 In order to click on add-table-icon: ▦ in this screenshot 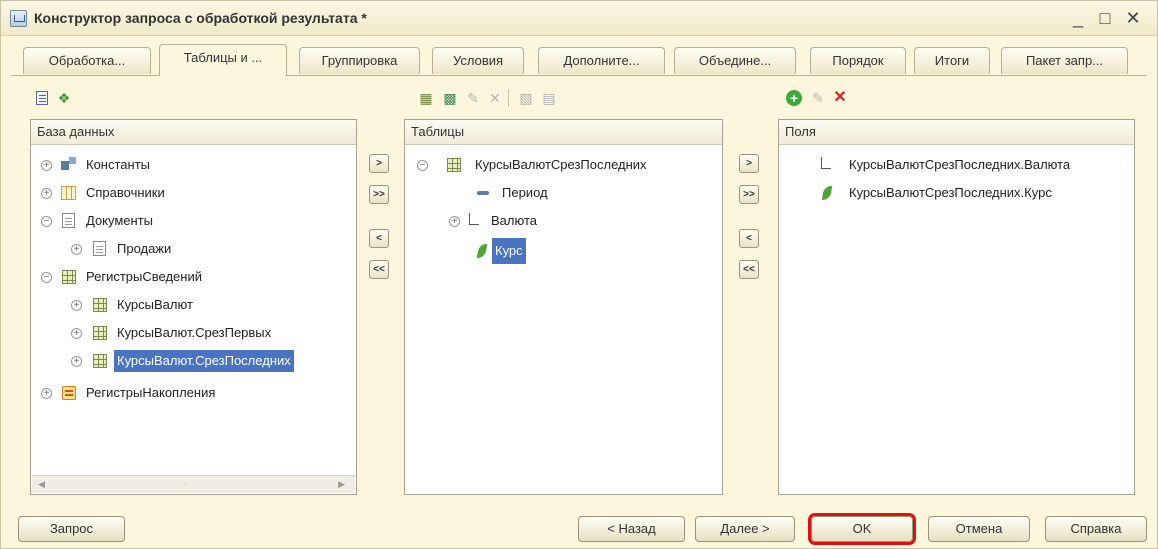, I will do `click(426, 98)`.